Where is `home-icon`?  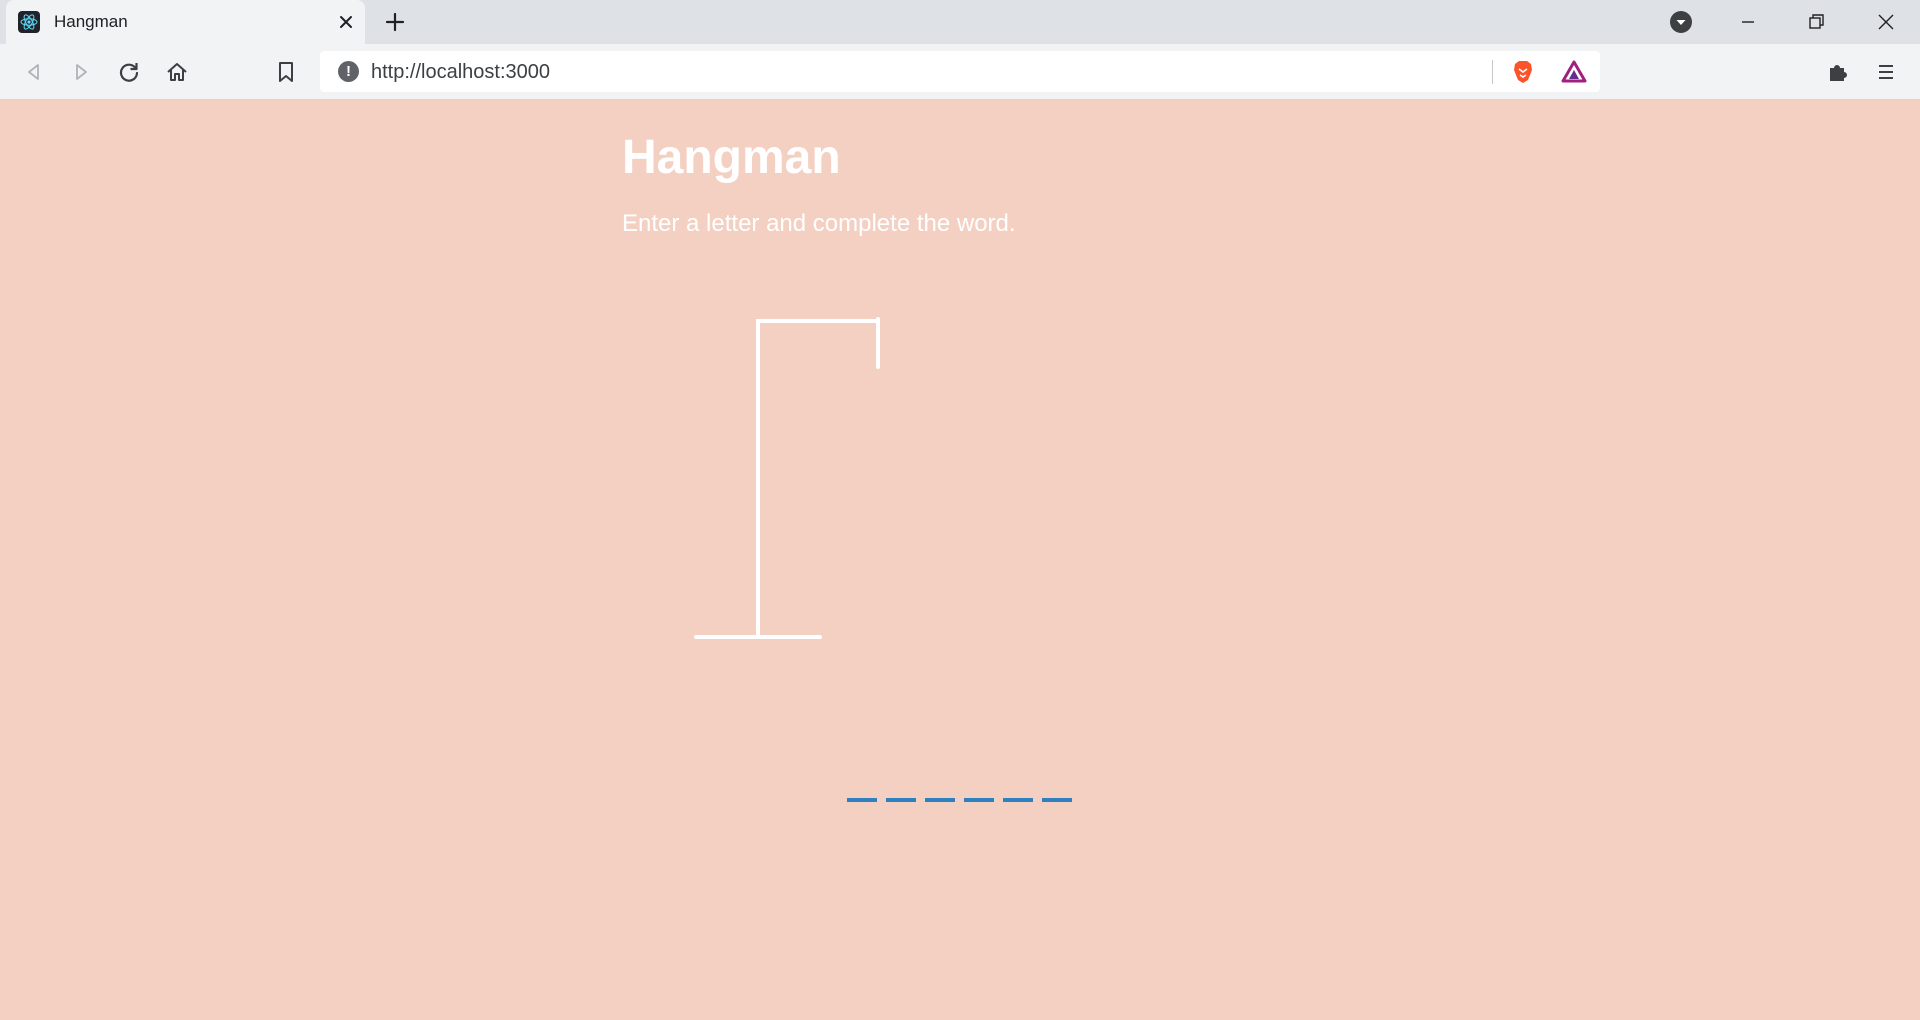 home-icon is located at coordinates (177, 72).